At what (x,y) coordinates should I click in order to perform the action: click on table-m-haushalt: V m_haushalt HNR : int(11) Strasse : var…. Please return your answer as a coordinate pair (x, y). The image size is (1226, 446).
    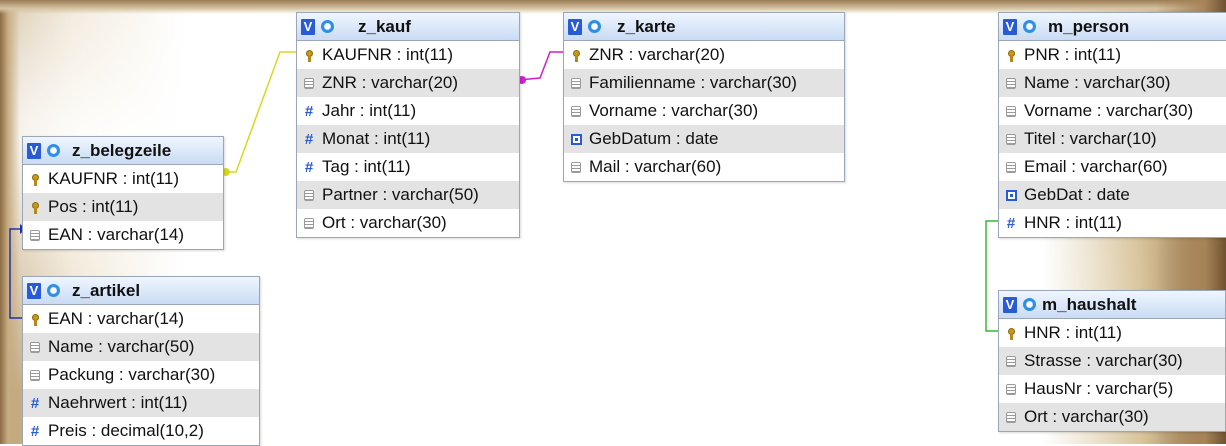
    Looking at the image, I should click on (1112, 361).